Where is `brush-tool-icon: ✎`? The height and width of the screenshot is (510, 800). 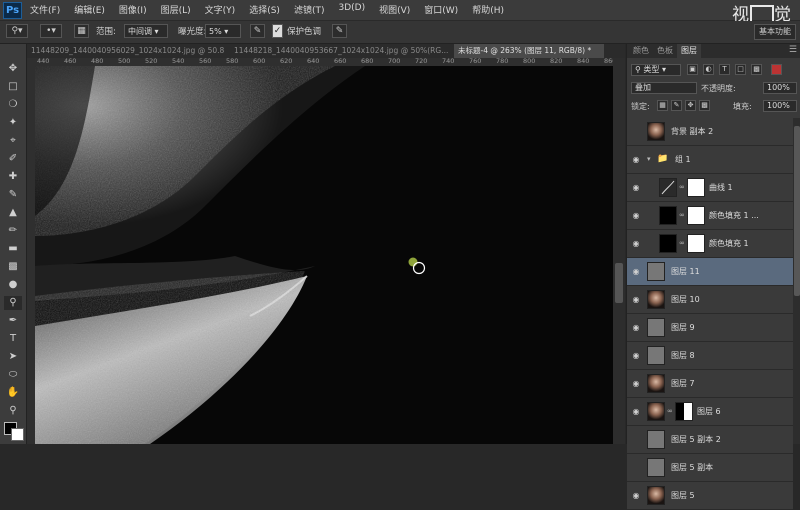 brush-tool-icon: ✎ is located at coordinates (13, 195).